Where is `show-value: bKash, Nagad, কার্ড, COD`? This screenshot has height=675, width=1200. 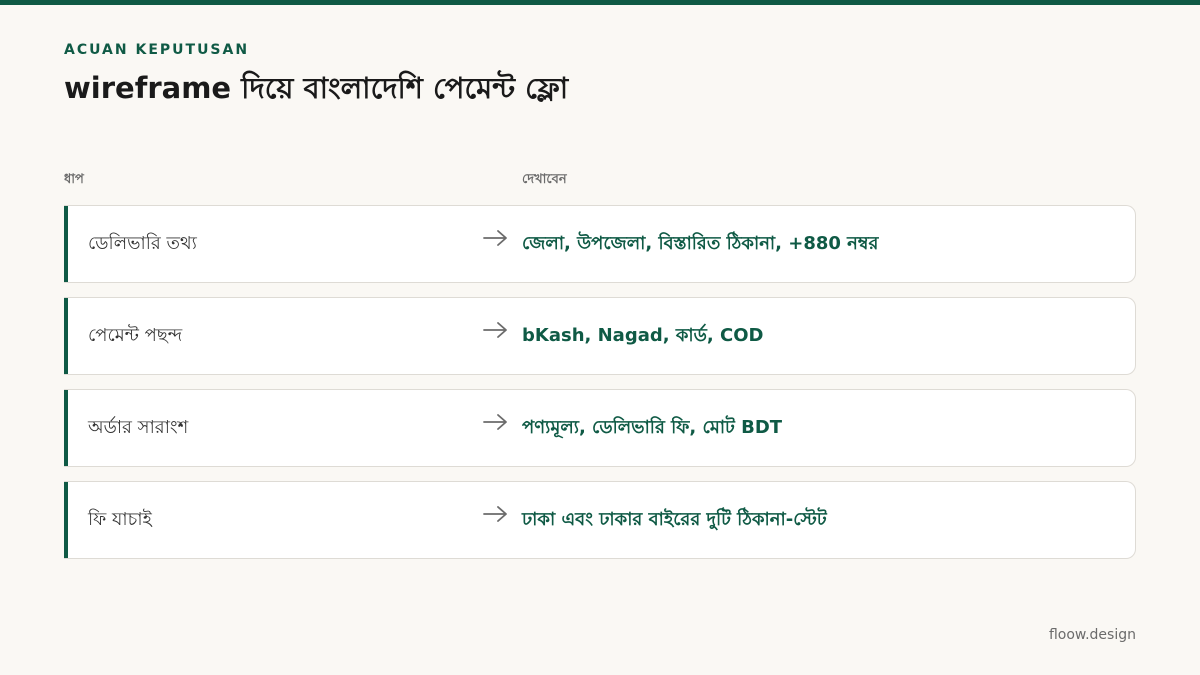
show-value: bKash, Nagad, কার্ড, COD is located at coordinates (643, 335).